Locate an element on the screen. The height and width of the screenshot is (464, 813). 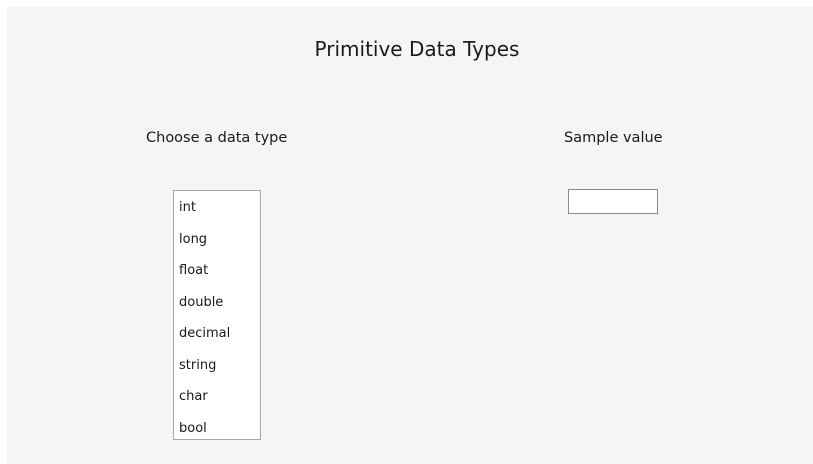
list-item-int: int is located at coordinates (217, 208).